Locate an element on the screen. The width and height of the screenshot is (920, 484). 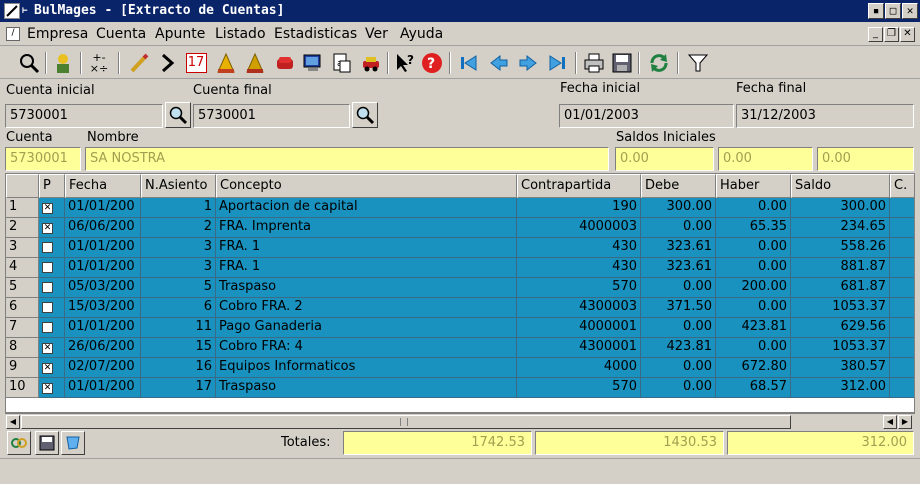
cell-asiento: 16 is located at coordinates (178, 368).